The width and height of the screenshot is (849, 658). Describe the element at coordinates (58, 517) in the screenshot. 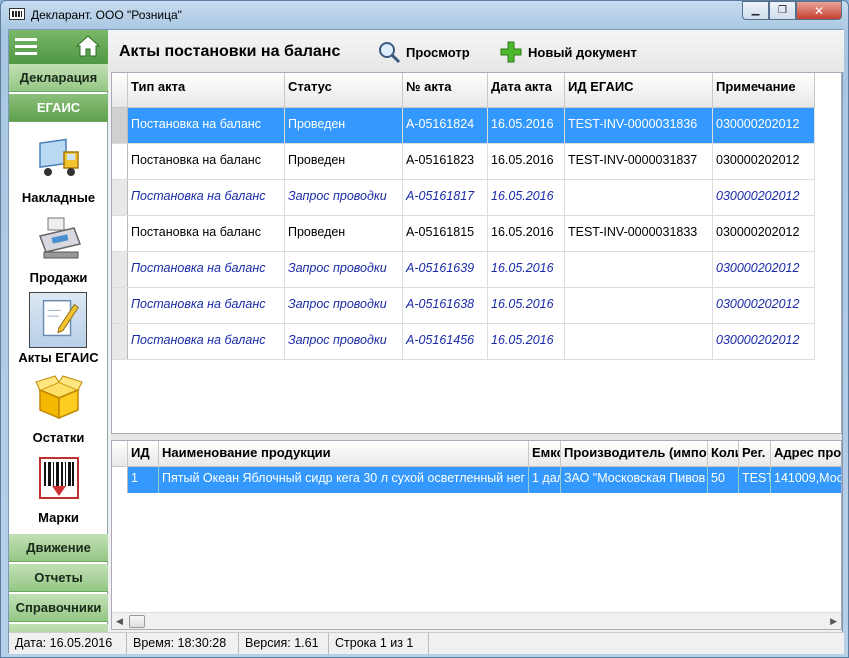

I see `sidebar-item-label: Марки` at that location.